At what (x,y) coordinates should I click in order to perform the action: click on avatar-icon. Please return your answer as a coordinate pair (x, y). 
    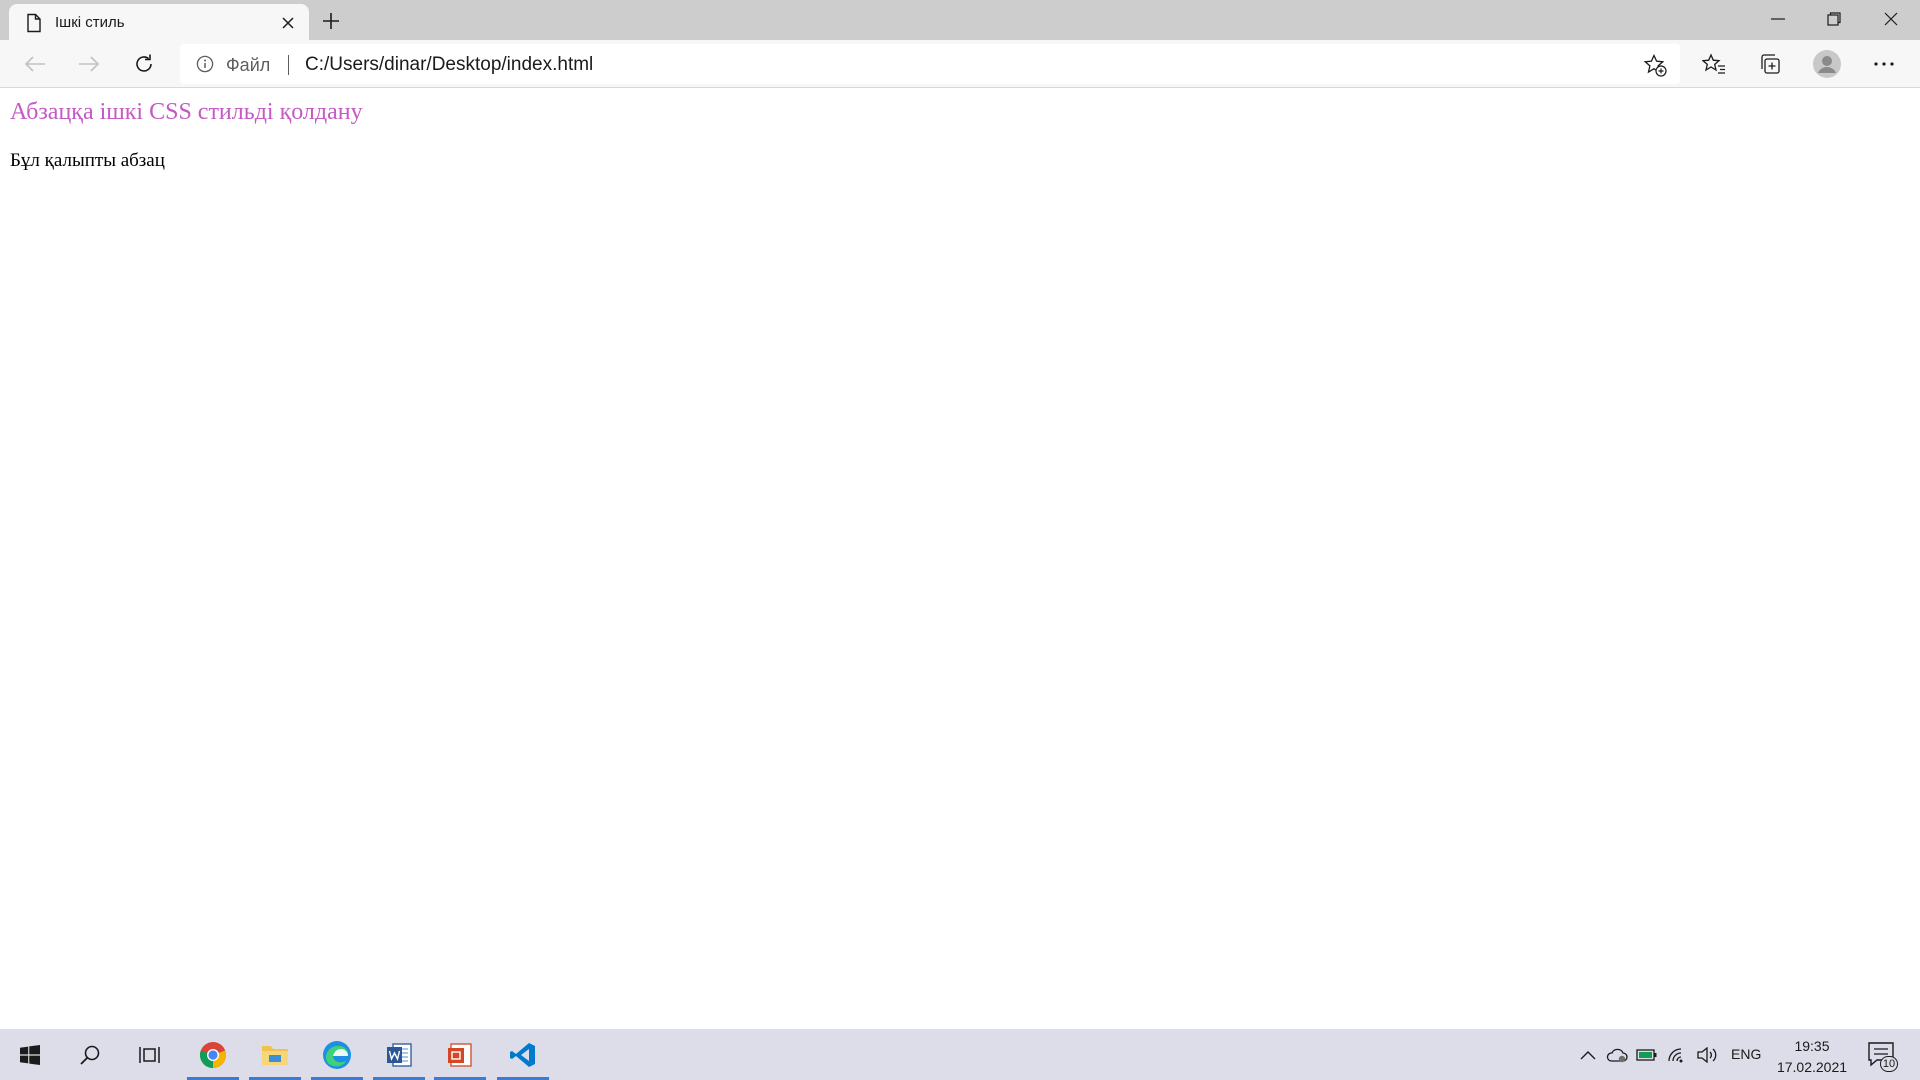
    Looking at the image, I should click on (1827, 64).